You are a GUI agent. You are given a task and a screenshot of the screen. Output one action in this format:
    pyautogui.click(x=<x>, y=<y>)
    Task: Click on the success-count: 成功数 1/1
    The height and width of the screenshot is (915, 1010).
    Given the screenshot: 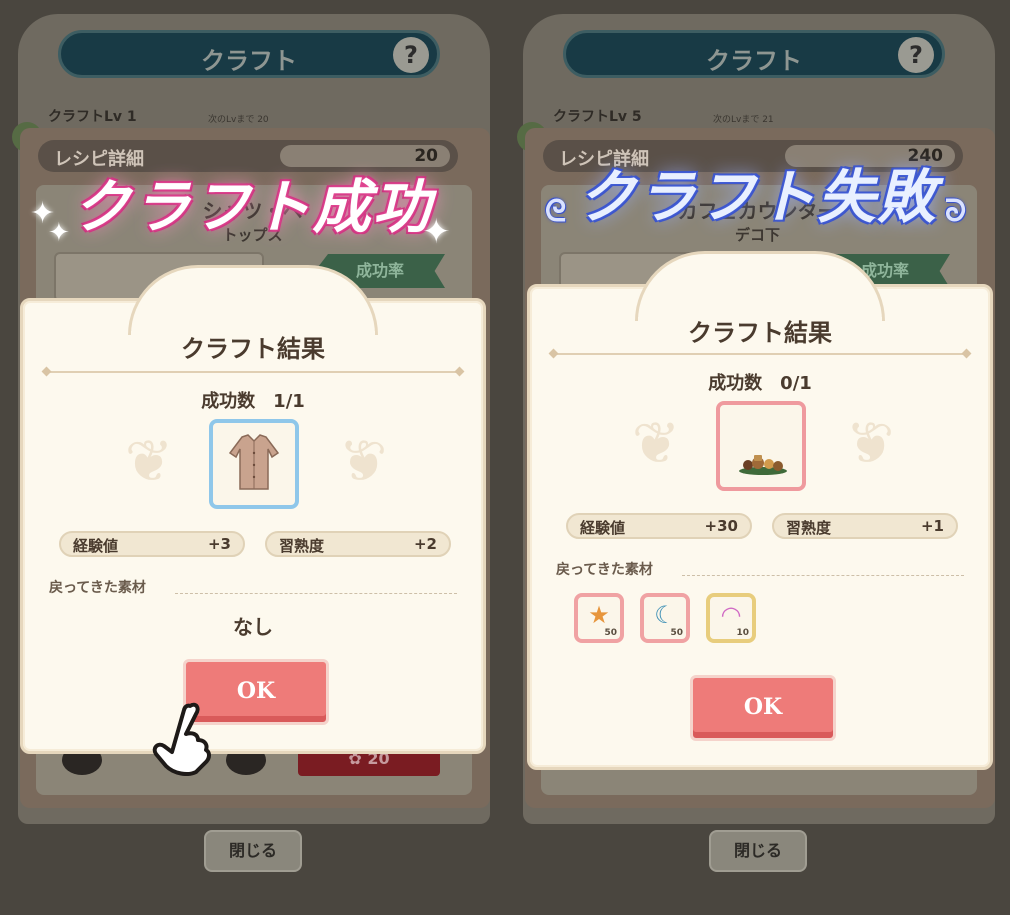 What is the action you would take?
    pyautogui.click(x=253, y=401)
    